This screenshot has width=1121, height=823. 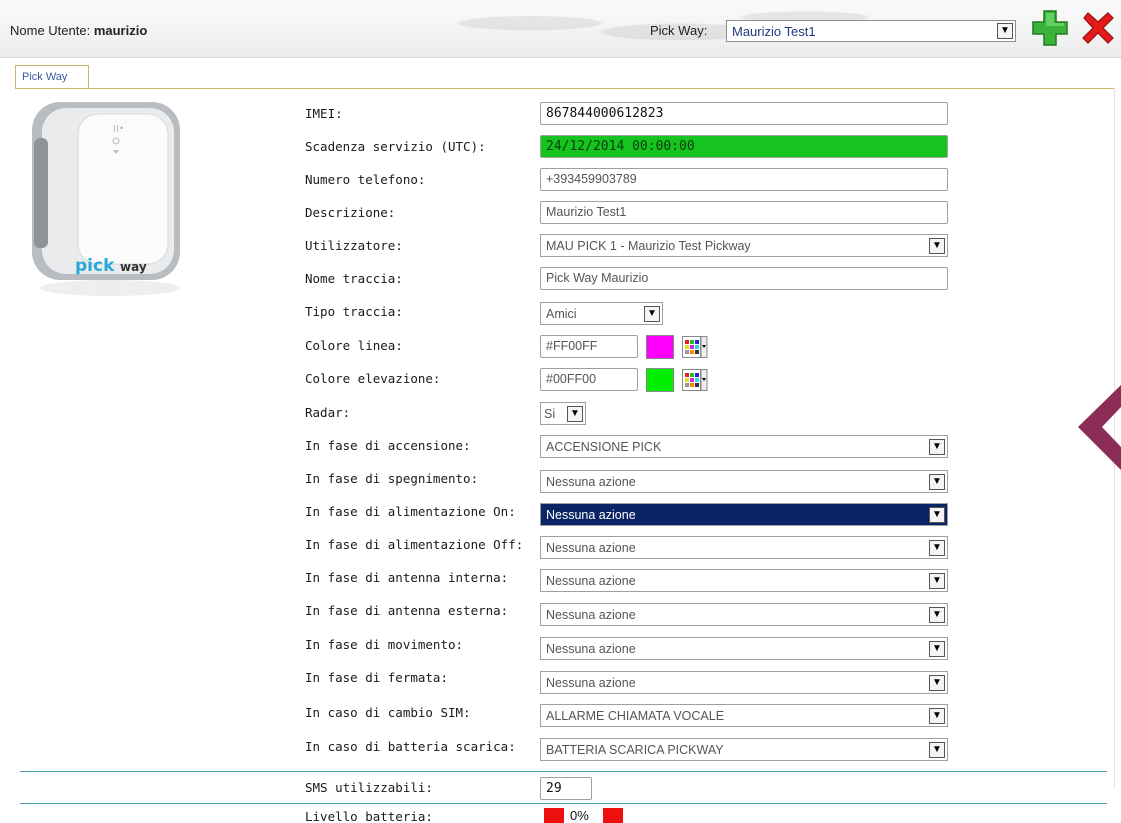 I want to click on radar-label: Radar:, so click(x=328, y=412).